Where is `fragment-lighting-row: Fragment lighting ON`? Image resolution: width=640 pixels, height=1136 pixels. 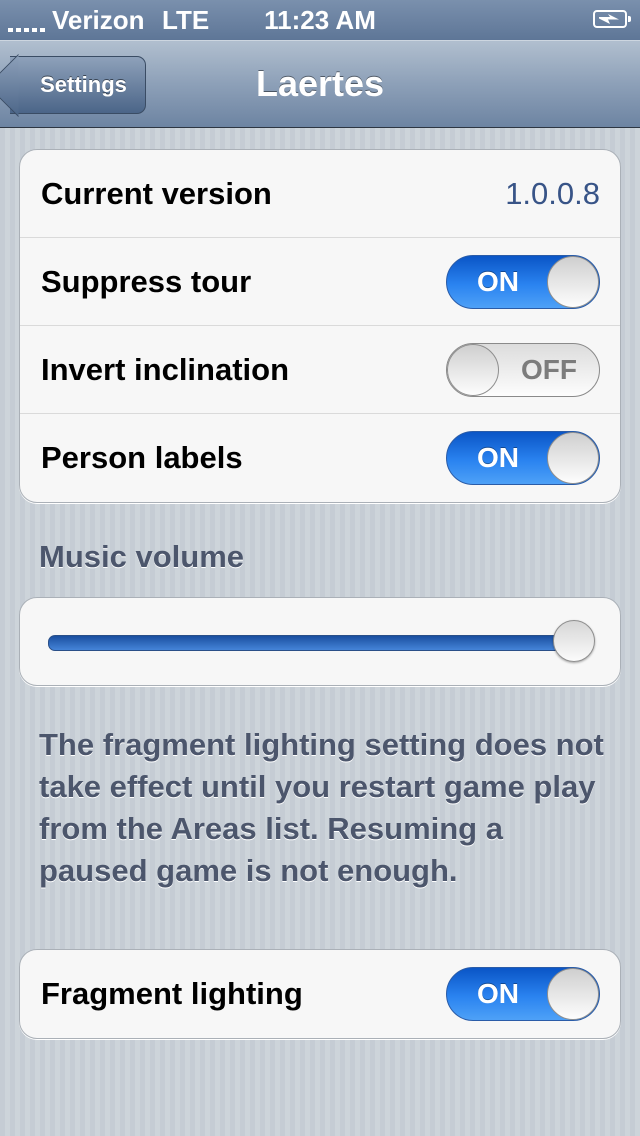 fragment-lighting-row: Fragment lighting ON is located at coordinates (320, 994).